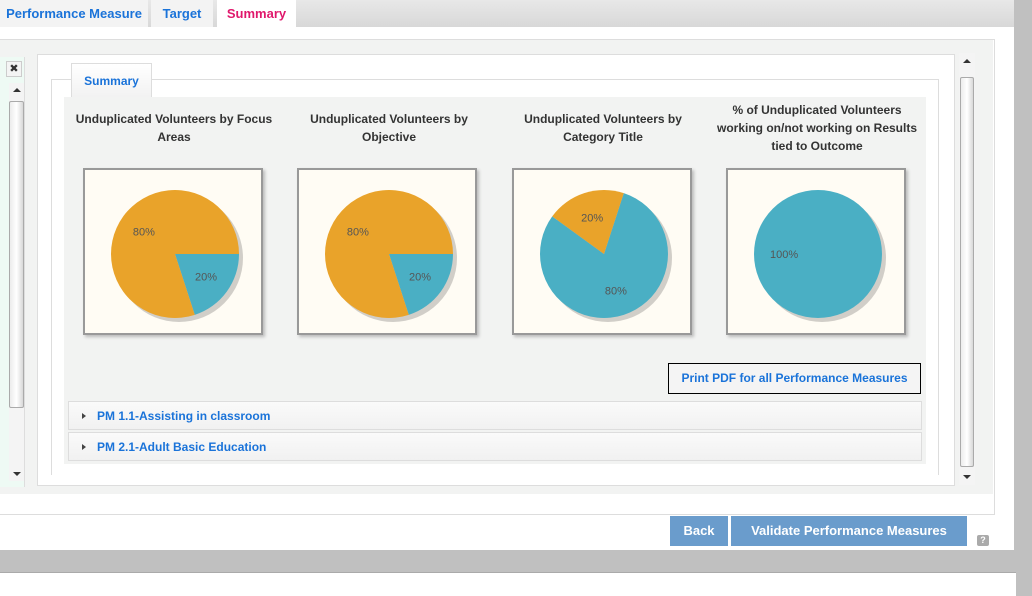 Image resolution: width=1032 pixels, height=596 pixels. I want to click on pie-slice-label: 100%, so click(784, 255).